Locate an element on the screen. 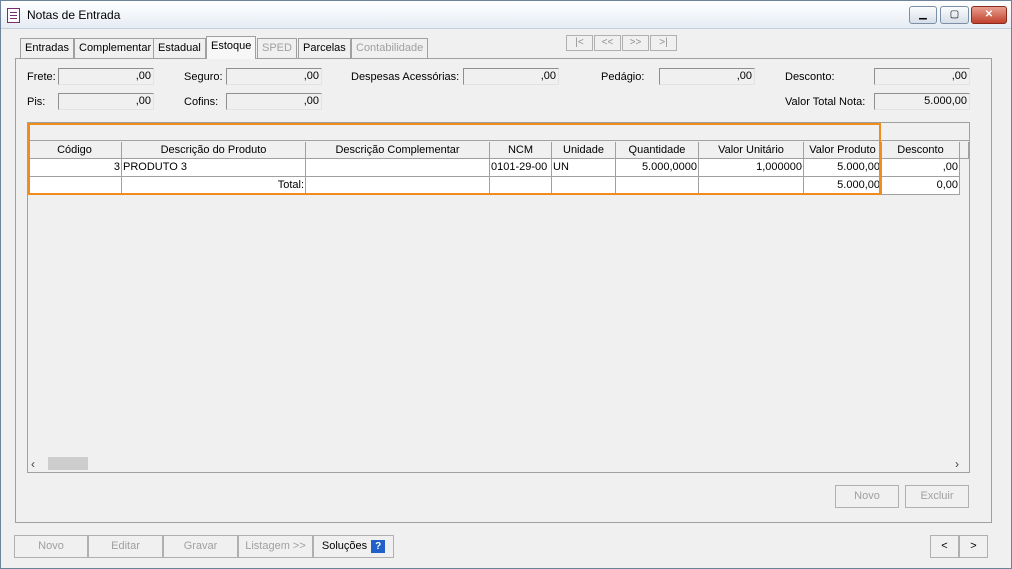  cell-quantidade: 5.000,0000 is located at coordinates (657, 168).